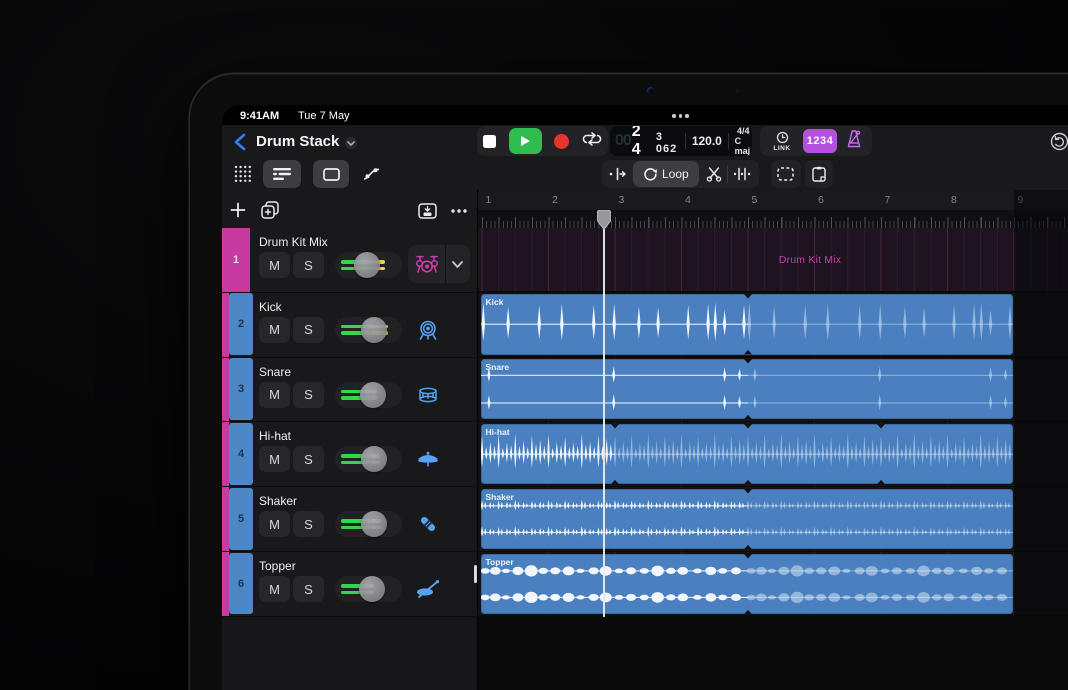  What do you see at coordinates (746, 454) in the screenshot?
I see `audio-region: Hi-hat` at bounding box center [746, 454].